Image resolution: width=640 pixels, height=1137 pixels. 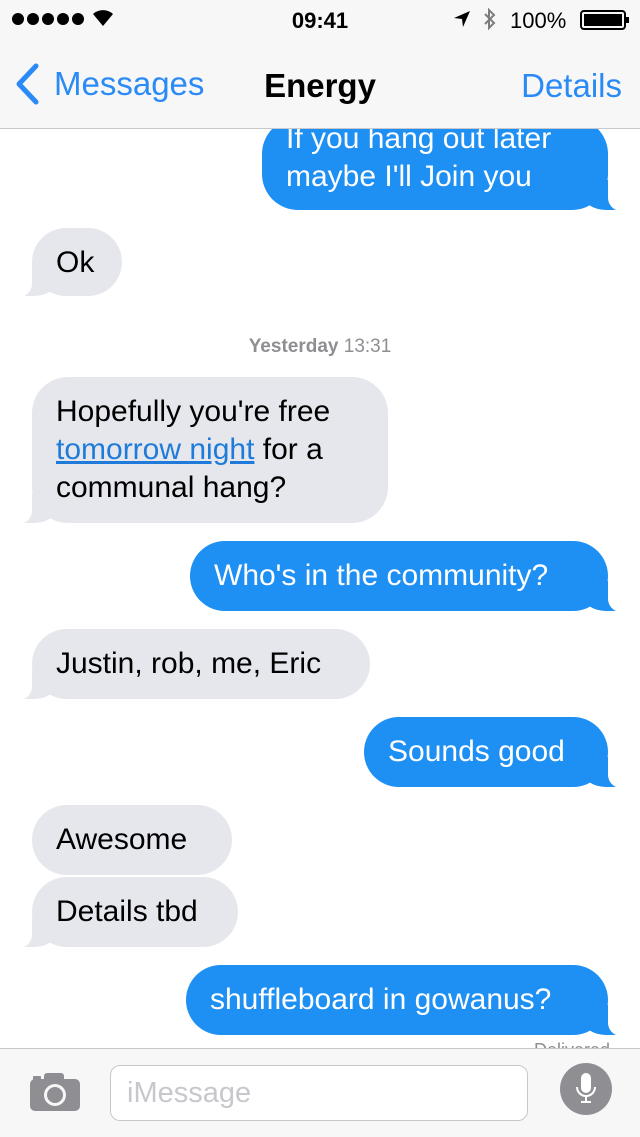 I want to click on message-text-line: communal hang?, so click(x=171, y=487).